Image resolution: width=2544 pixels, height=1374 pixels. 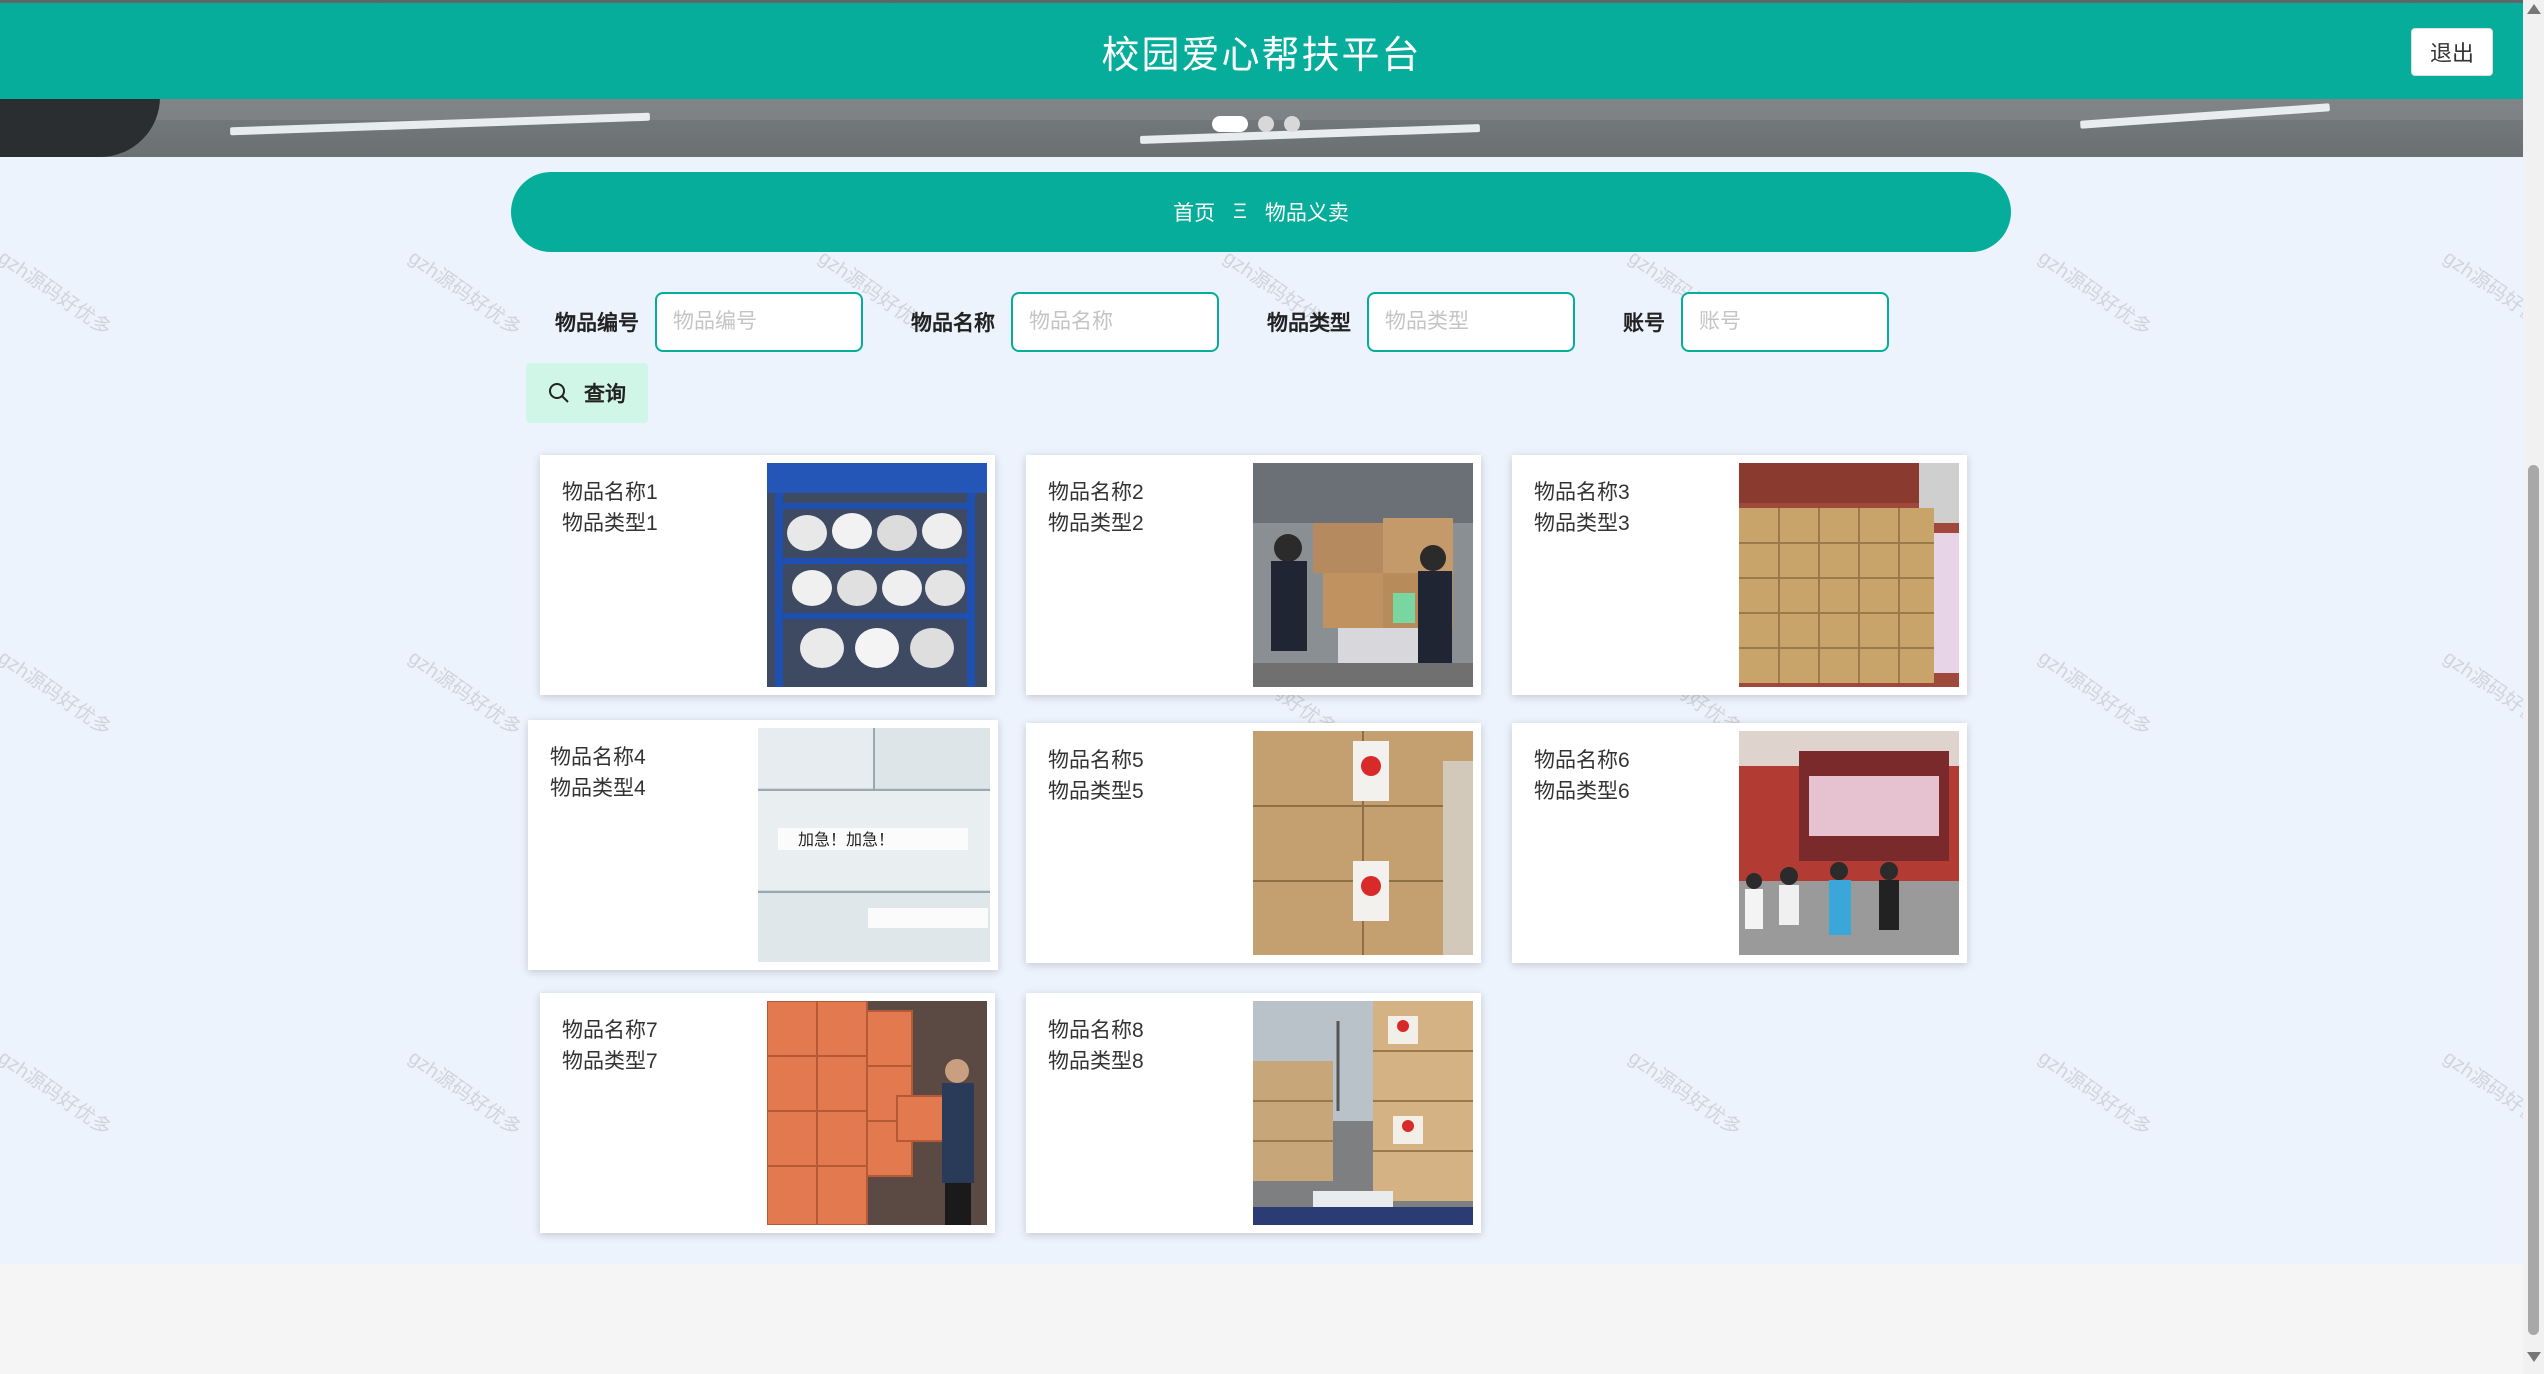 What do you see at coordinates (1096, 791) in the screenshot?
I see `item-type: 物品类型5` at bounding box center [1096, 791].